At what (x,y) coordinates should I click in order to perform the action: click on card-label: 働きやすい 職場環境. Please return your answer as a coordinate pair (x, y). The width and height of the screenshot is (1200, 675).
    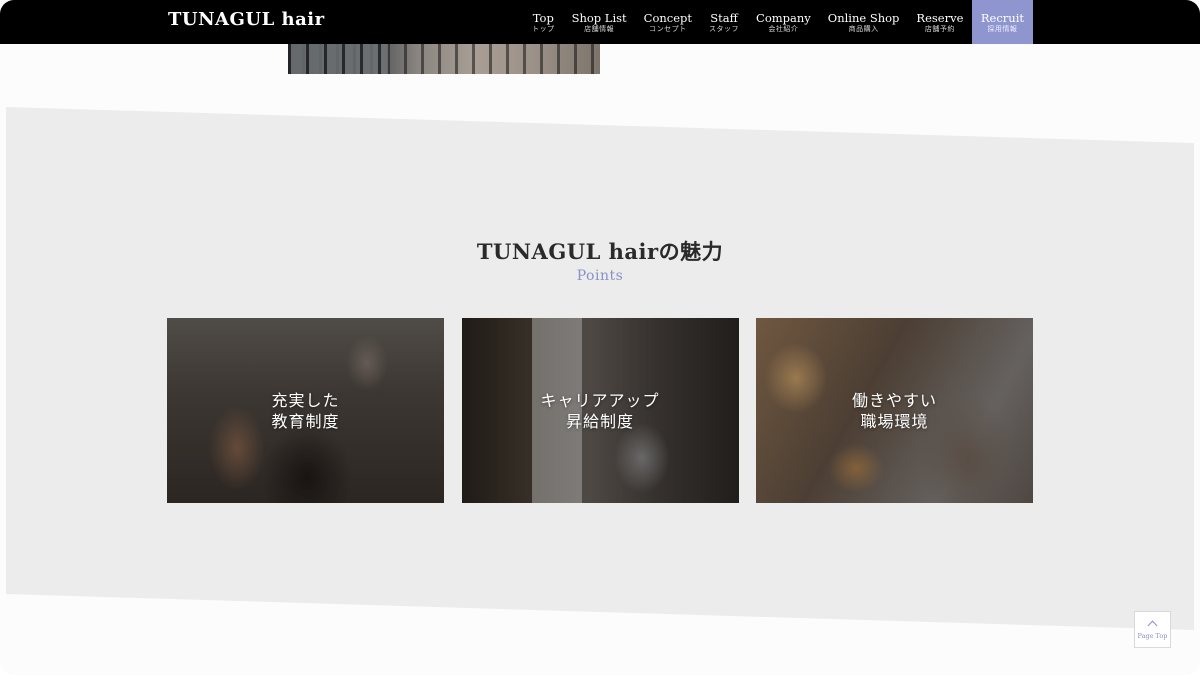
    Looking at the image, I should click on (894, 410).